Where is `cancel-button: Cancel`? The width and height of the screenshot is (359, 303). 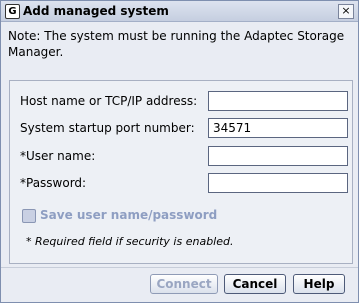 cancel-button: Cancel is located at coordinates (255, 284).